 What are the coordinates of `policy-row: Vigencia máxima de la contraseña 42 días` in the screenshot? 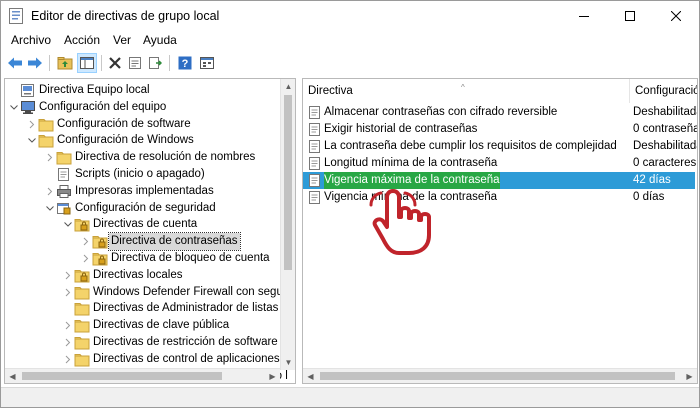 It's located at (499, 180).